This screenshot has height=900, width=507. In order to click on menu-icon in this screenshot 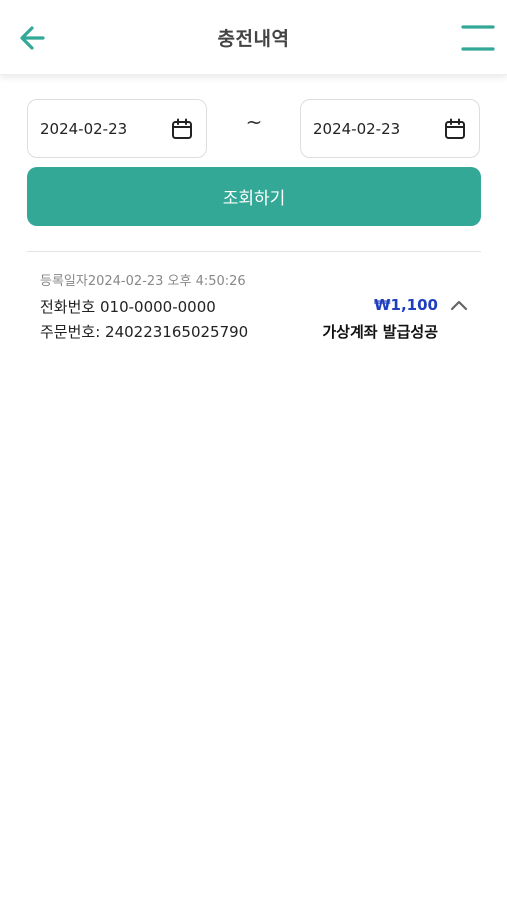, I will do `click(478, 38)`.